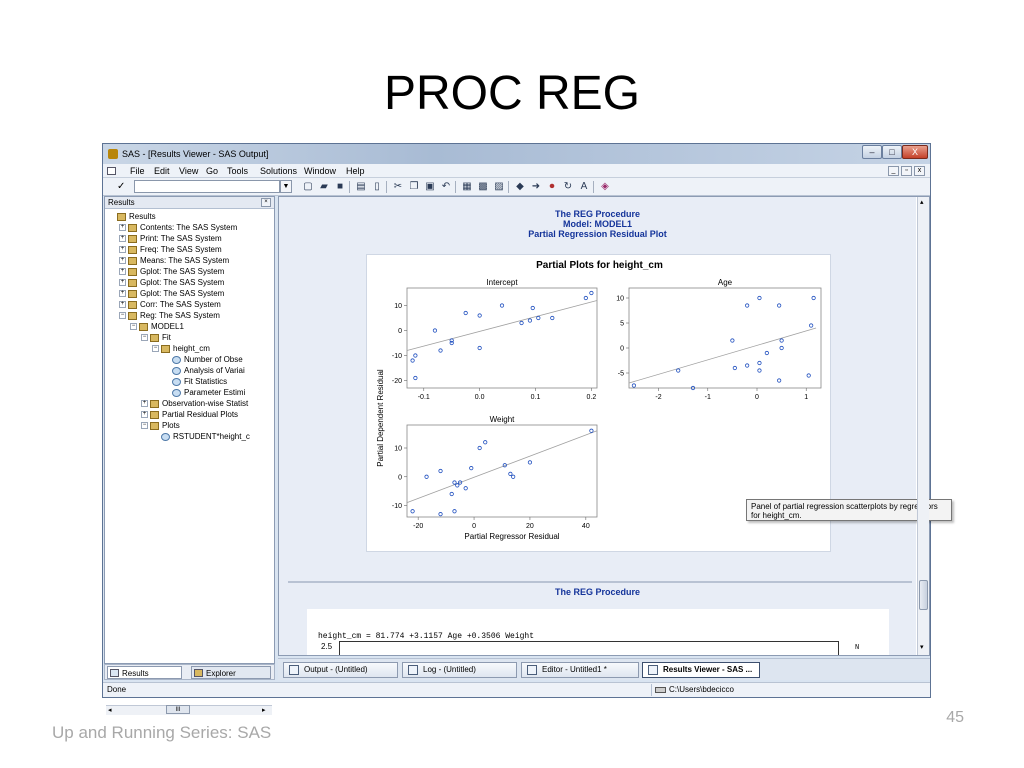 The height and width of the screenshot is (768, 1024). Describe the element at coordinates (178, 709) in the screenshot. I see `scroll-thumb: III` at that location.